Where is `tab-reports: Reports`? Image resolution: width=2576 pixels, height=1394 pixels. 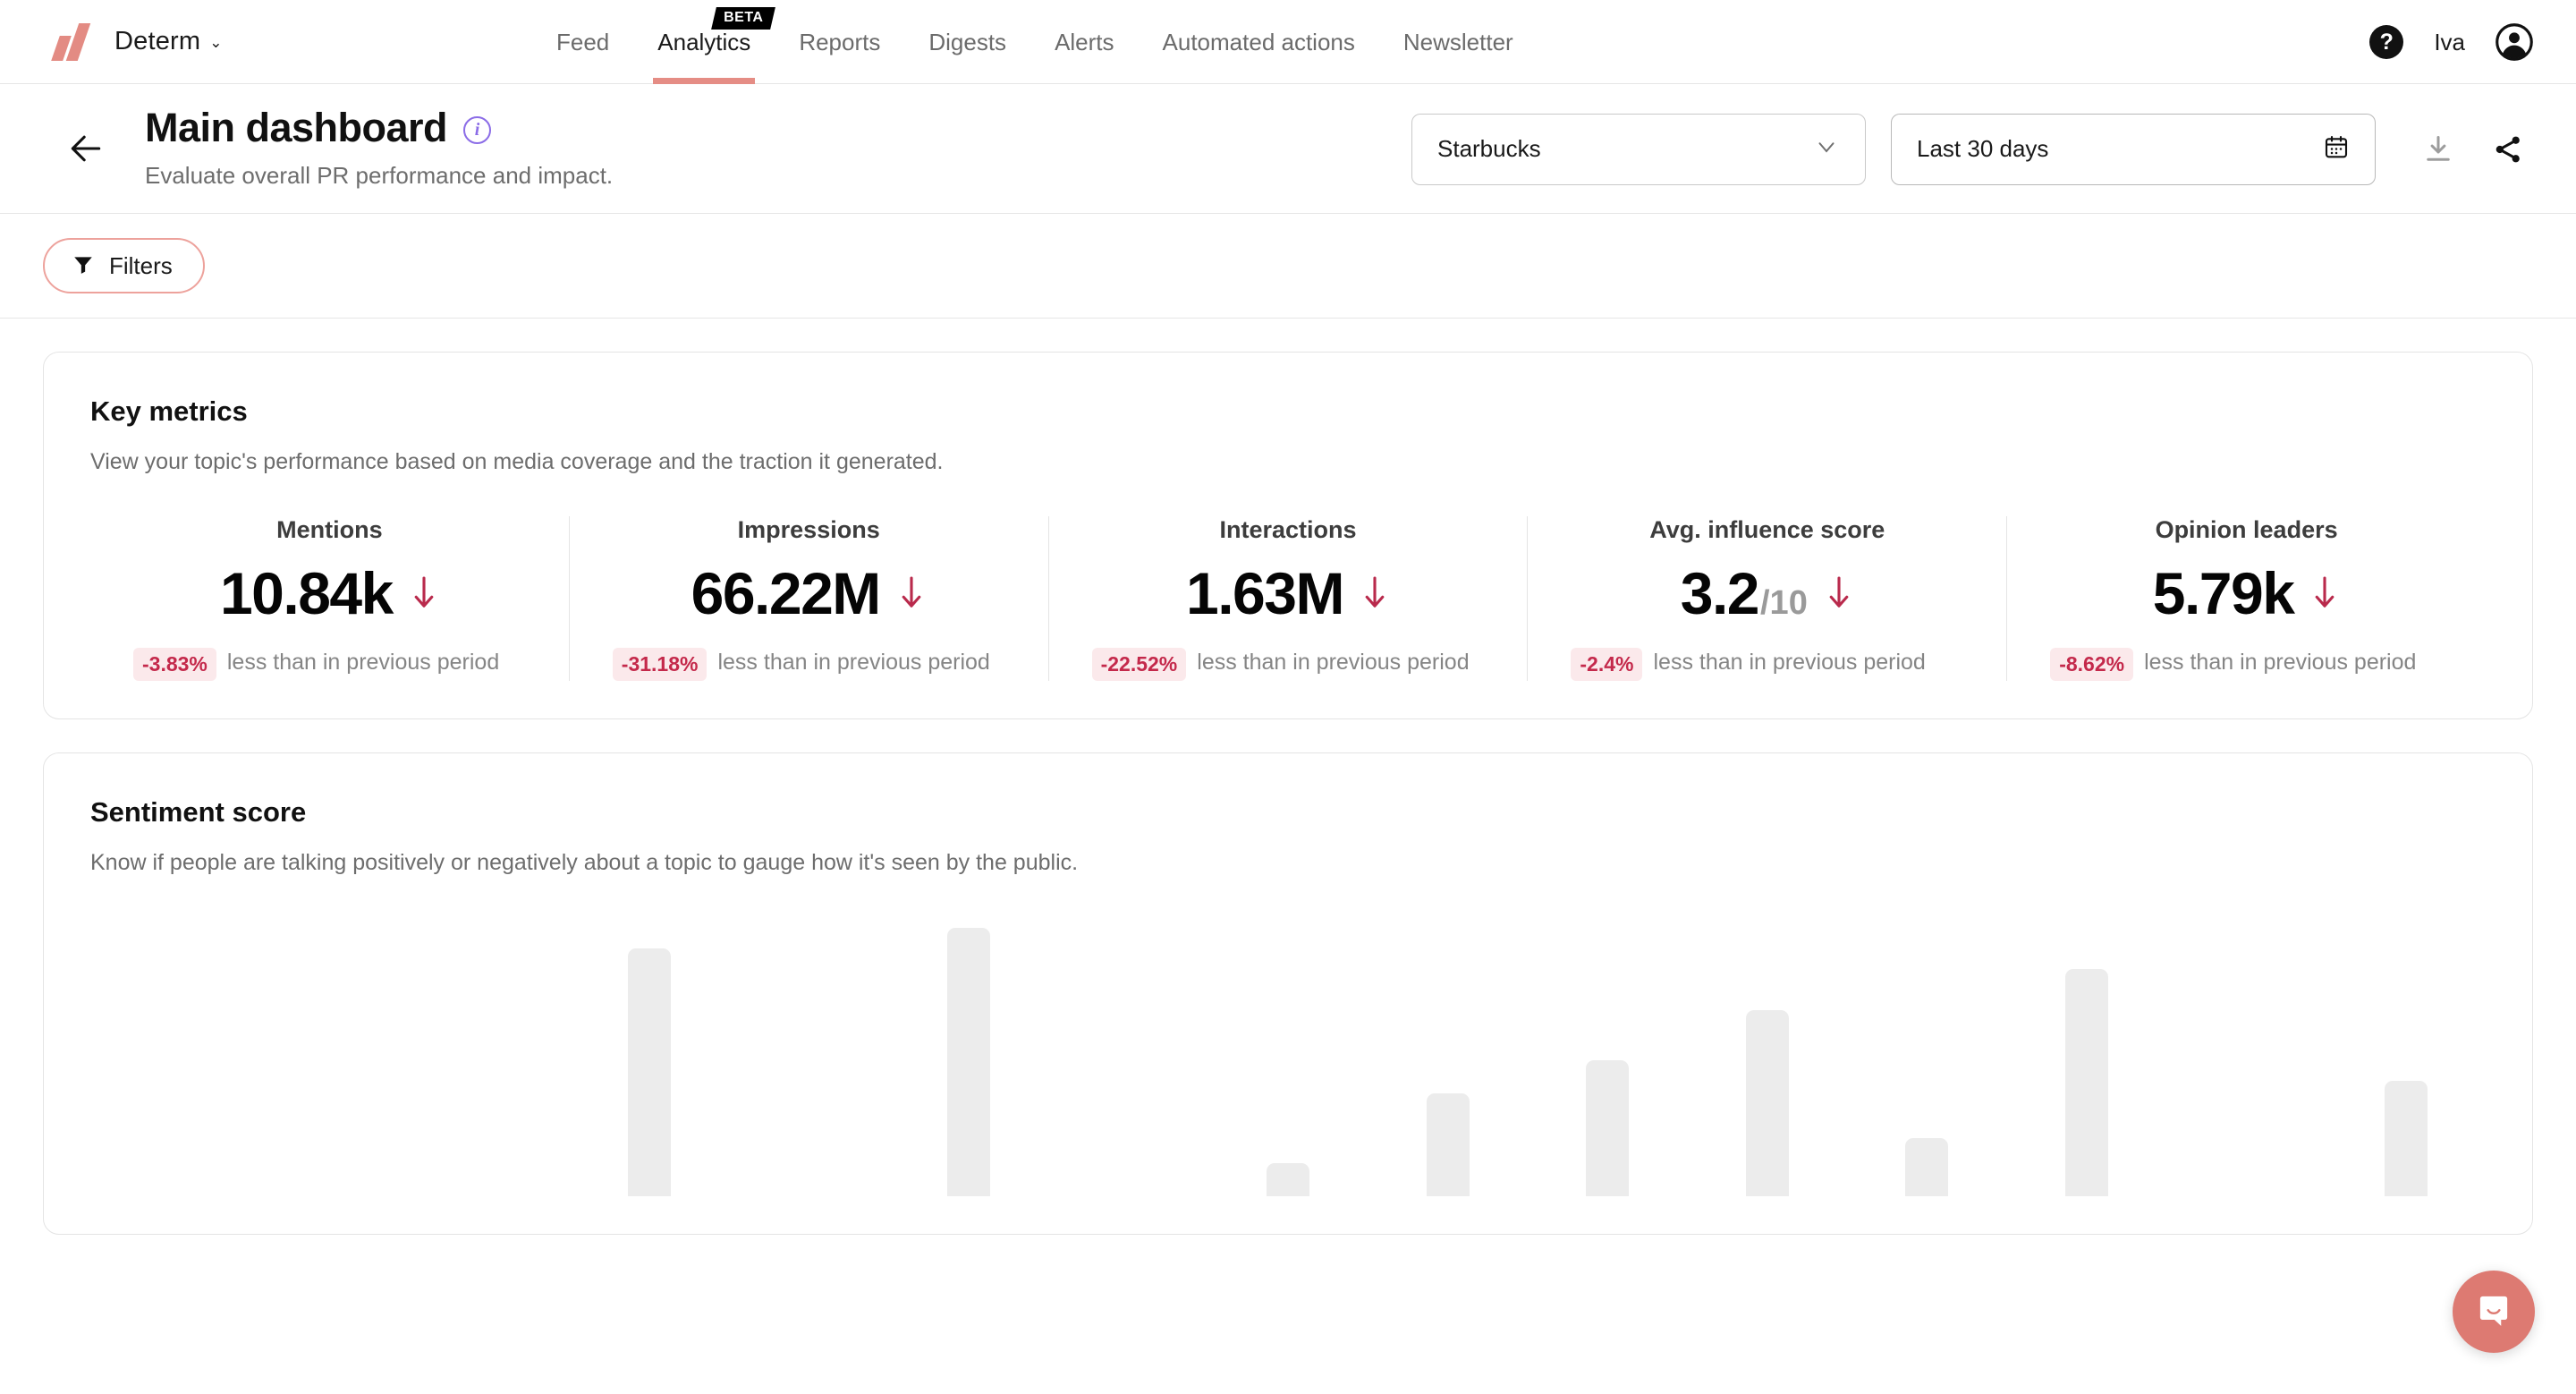
tab-reports: Reports is located at coordinates (839, 42).